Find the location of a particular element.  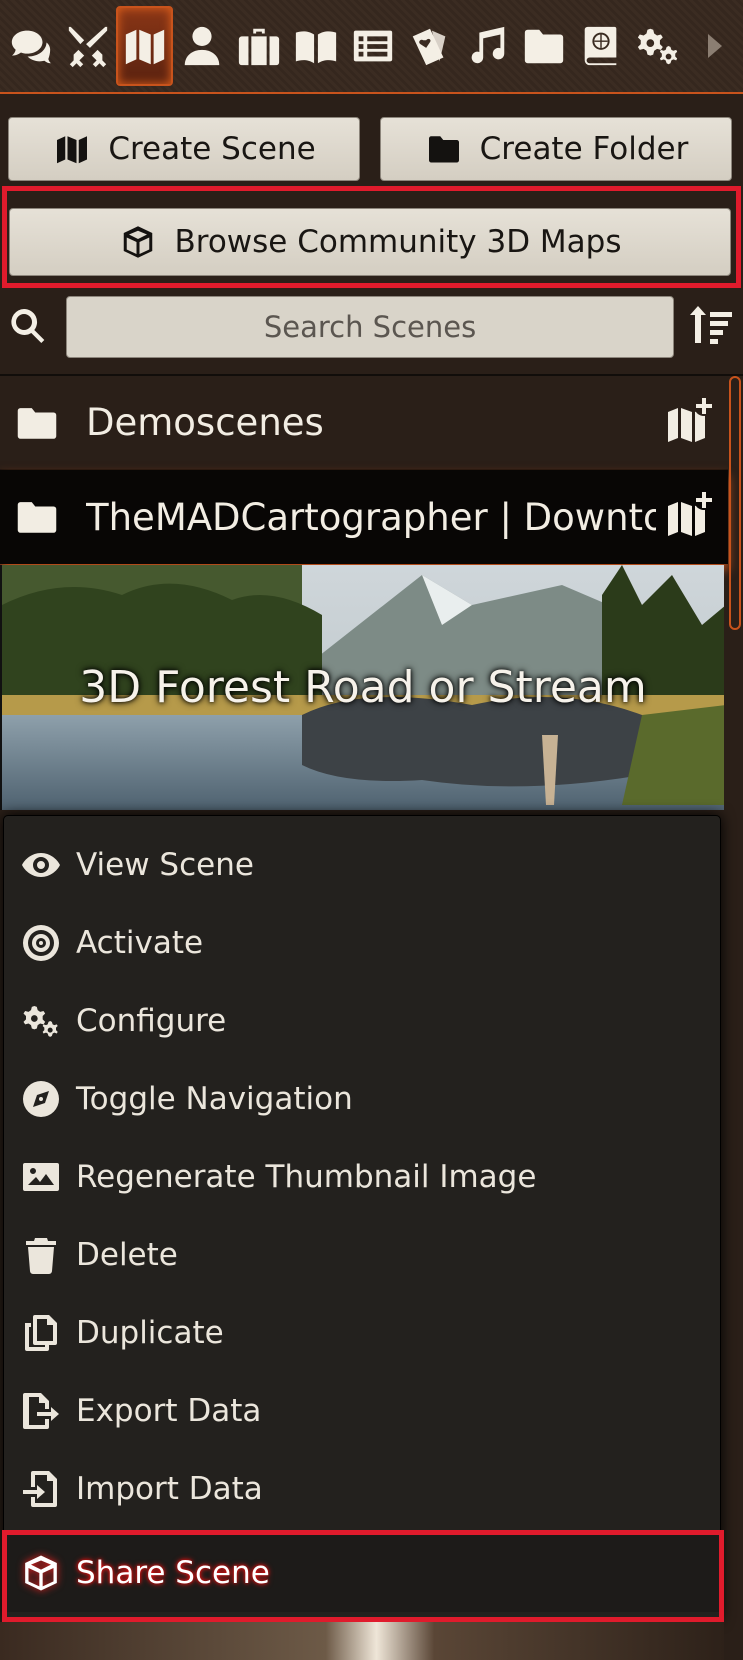

create-folder-button: Create Folder is located at coordinates (556, 149).